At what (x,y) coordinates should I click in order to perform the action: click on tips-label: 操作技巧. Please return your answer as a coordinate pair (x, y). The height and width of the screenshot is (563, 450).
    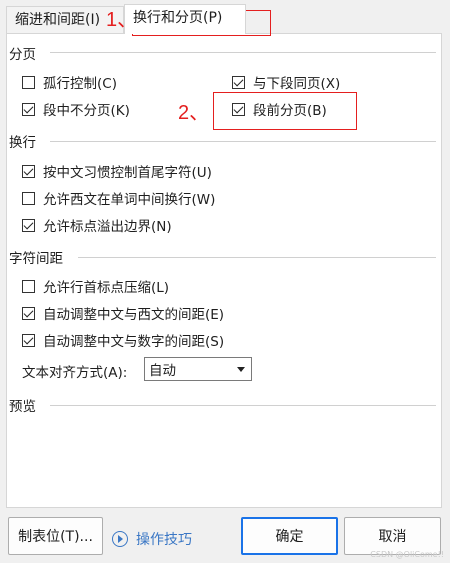
    Looking at the image, I should click on (164, 540).